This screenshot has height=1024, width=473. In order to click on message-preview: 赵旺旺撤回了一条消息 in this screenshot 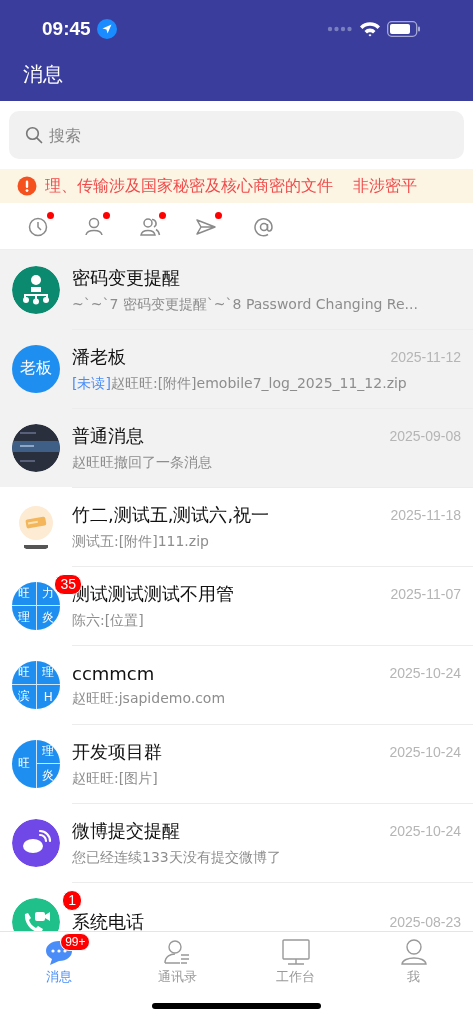, I will do `click(142, 463)`.